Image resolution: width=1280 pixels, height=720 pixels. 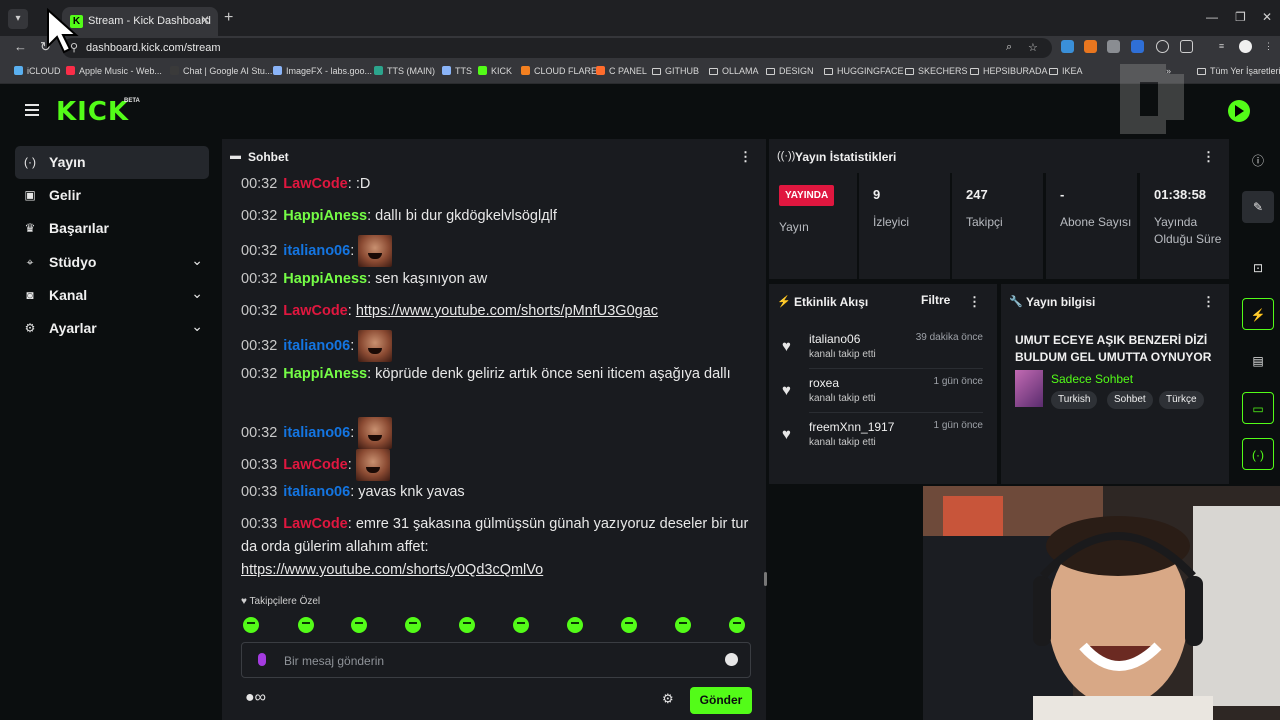 What do you see at coordinates (112, 295) in the screenshot?
I see `sidebar-item-kanal: ◙ Kanal ⌄` at bounding box center [112, 295].